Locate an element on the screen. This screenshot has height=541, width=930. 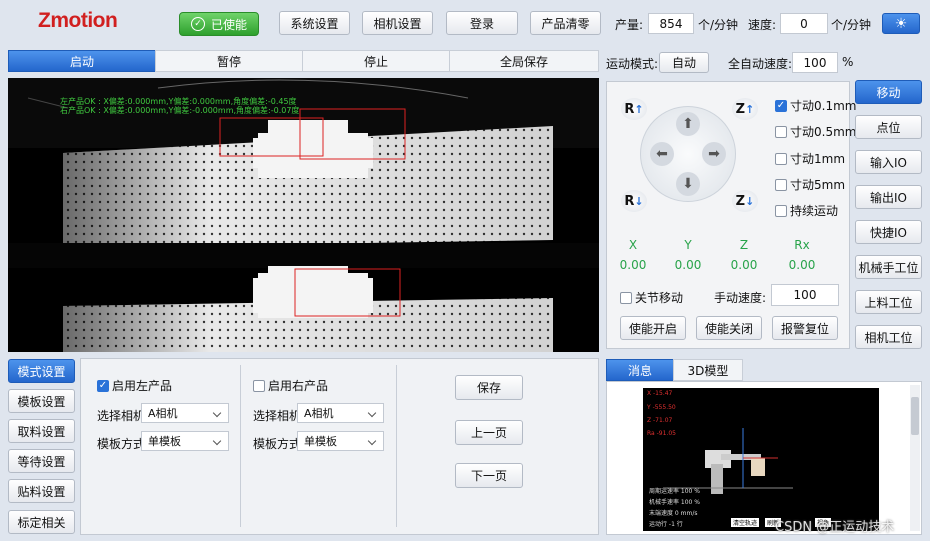
sun-icon: ☀ is located at coordinates (901, 23).